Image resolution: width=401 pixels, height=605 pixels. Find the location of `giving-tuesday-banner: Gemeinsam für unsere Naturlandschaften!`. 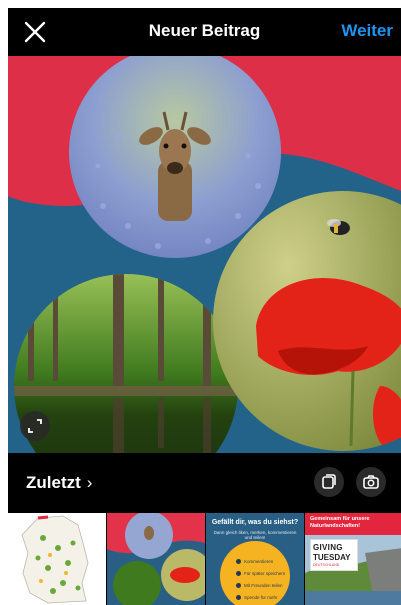

giving-tuesday-banner: Gemeinsam für unsere Naturlandschaften! is located at coordinates (353, 524).